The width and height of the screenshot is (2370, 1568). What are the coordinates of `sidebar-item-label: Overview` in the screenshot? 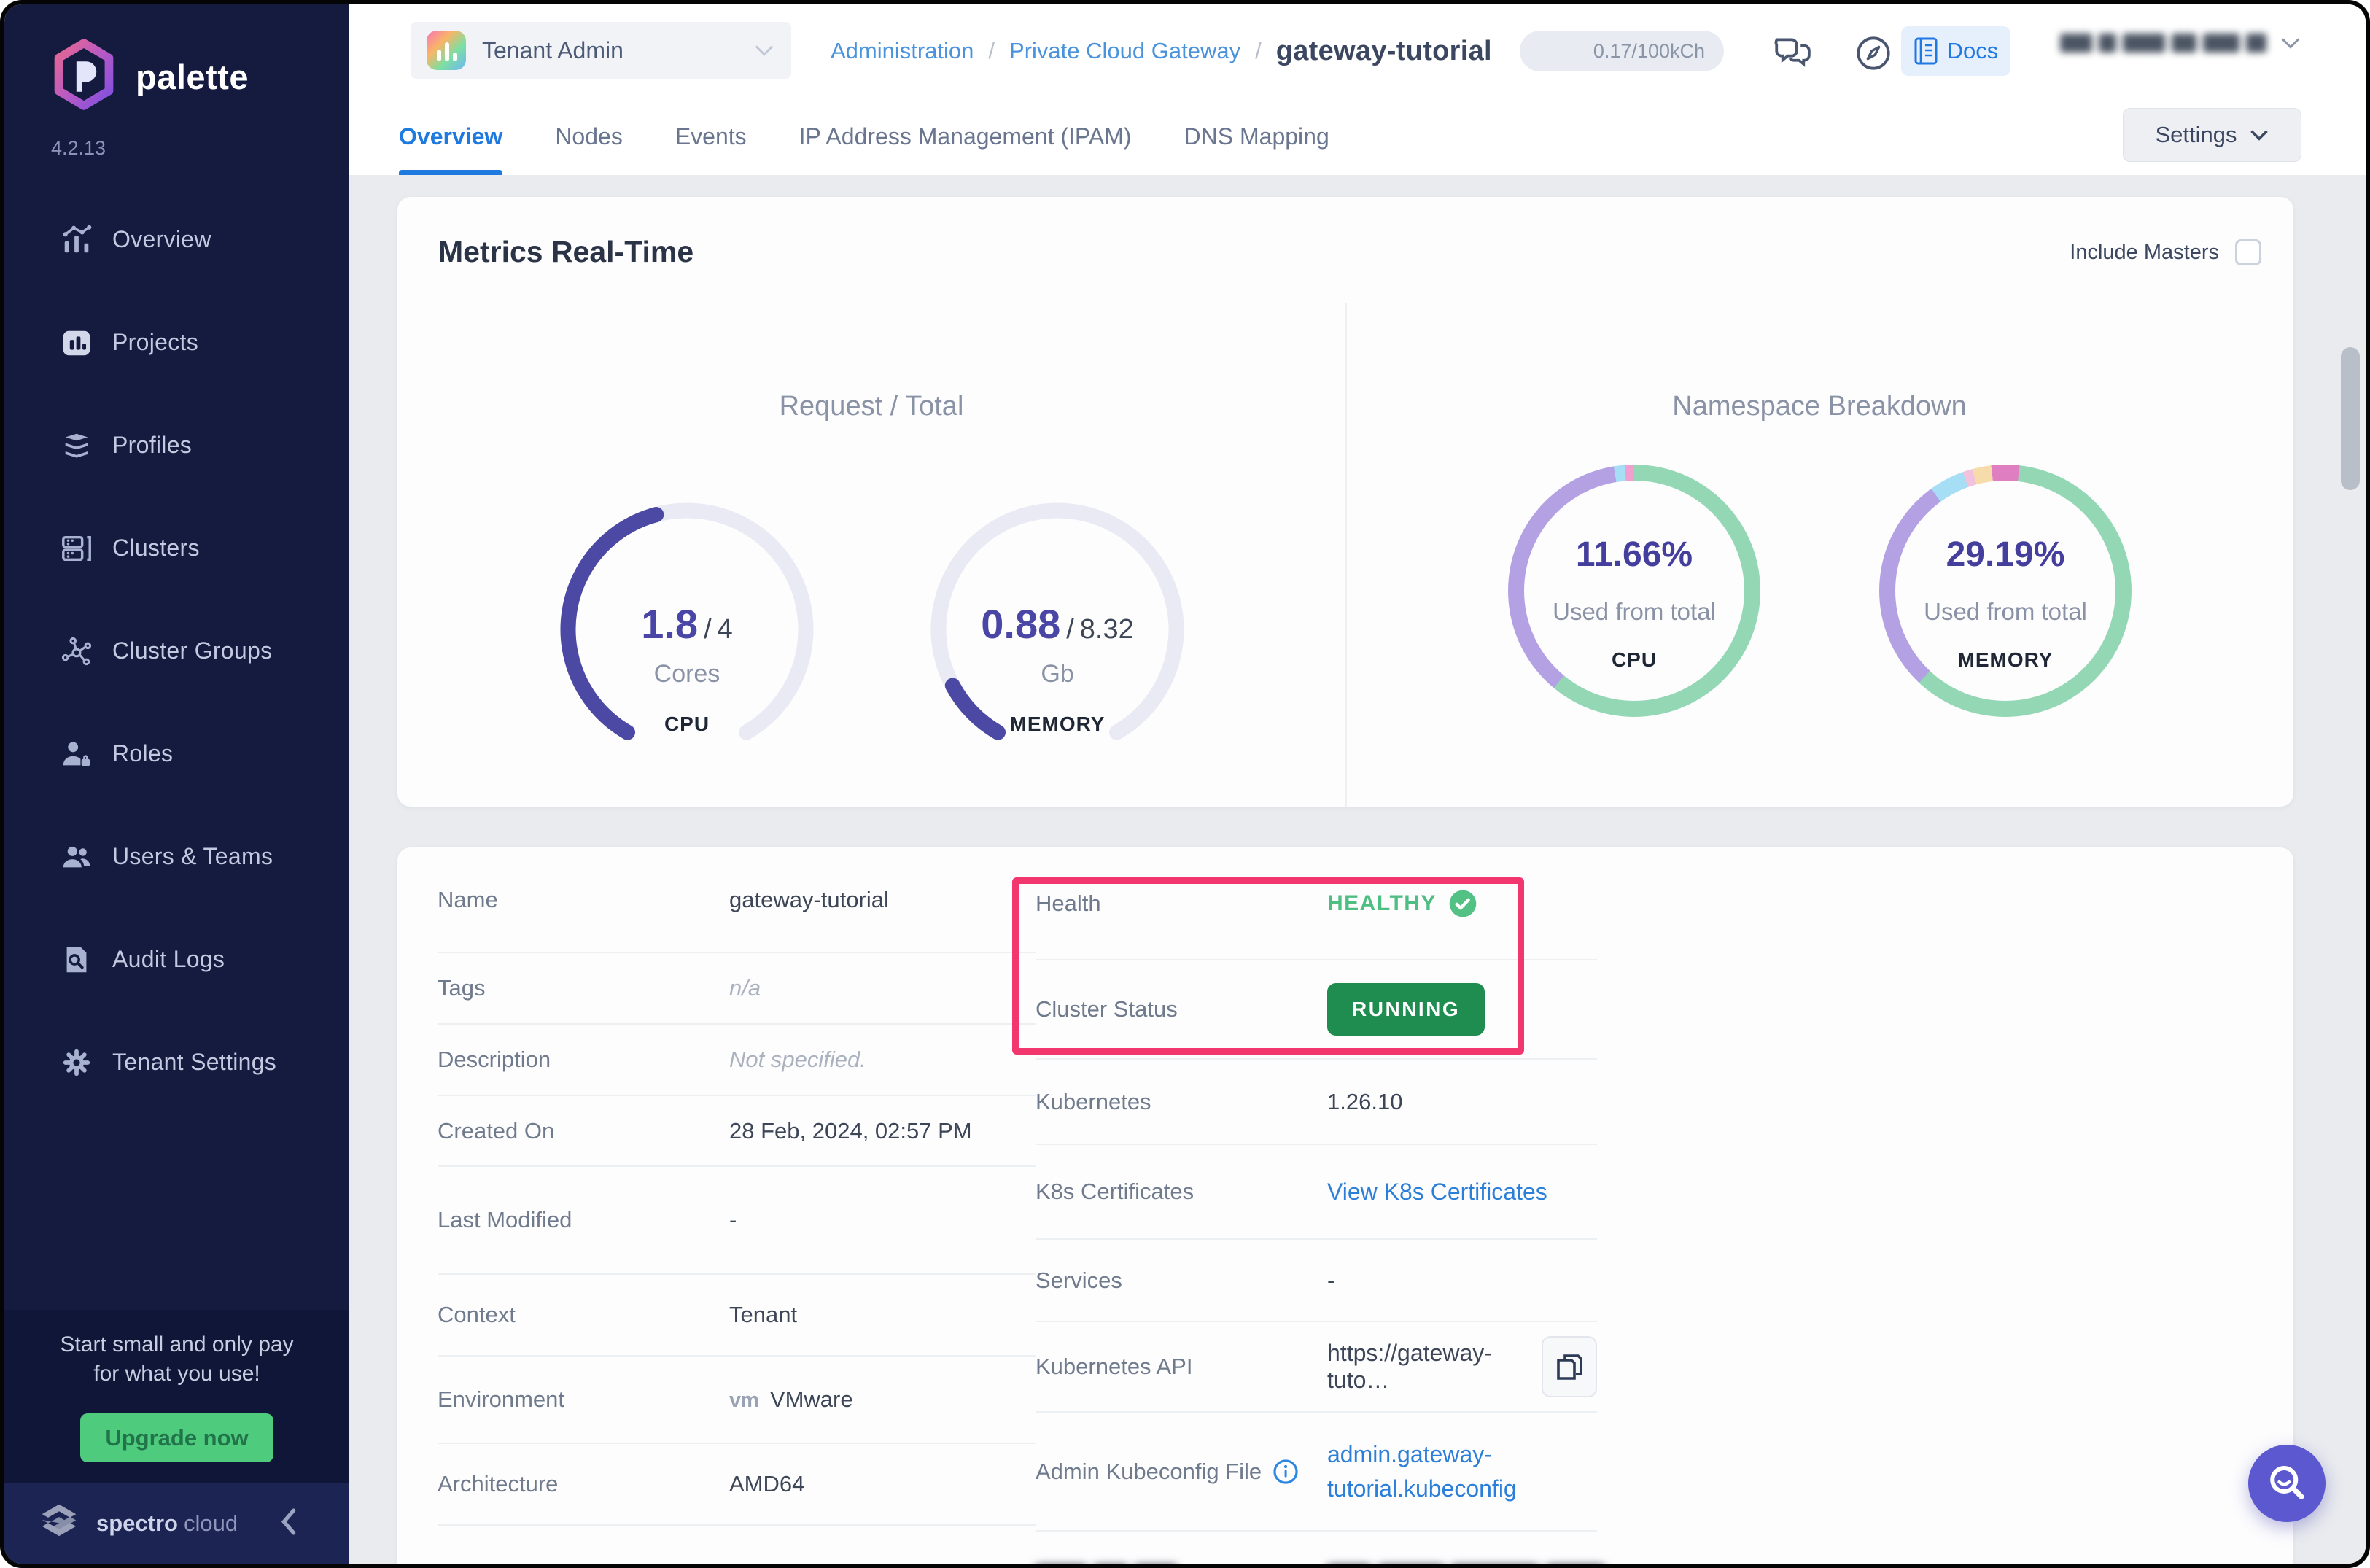 It's located at (161, 239).